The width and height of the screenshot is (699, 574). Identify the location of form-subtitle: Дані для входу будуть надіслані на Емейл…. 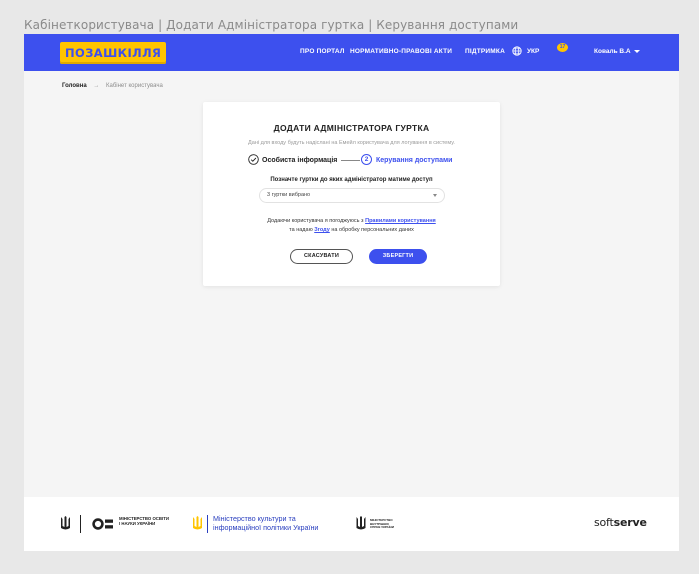
(351, 143).